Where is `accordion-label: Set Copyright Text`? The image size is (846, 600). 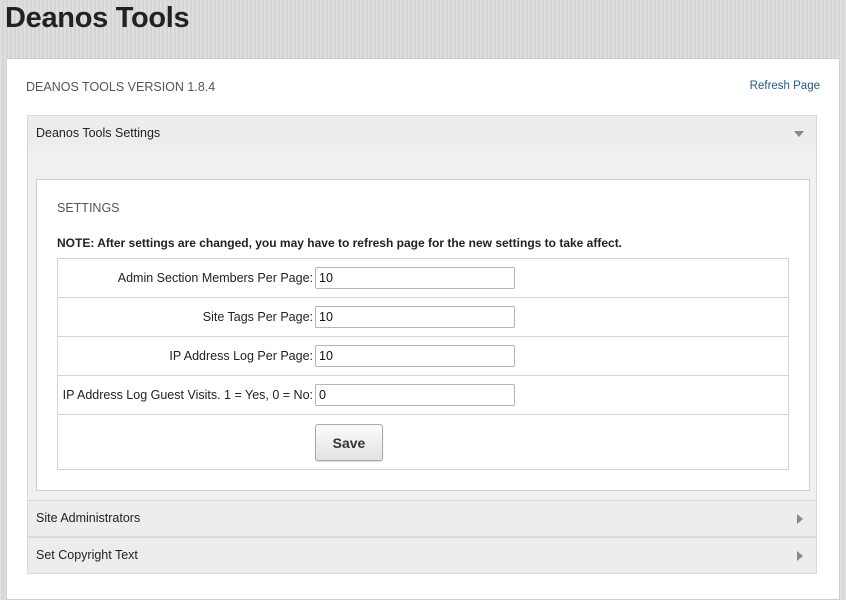 accordion-label: Set Copyright Text is located at coordinates (87, 555).